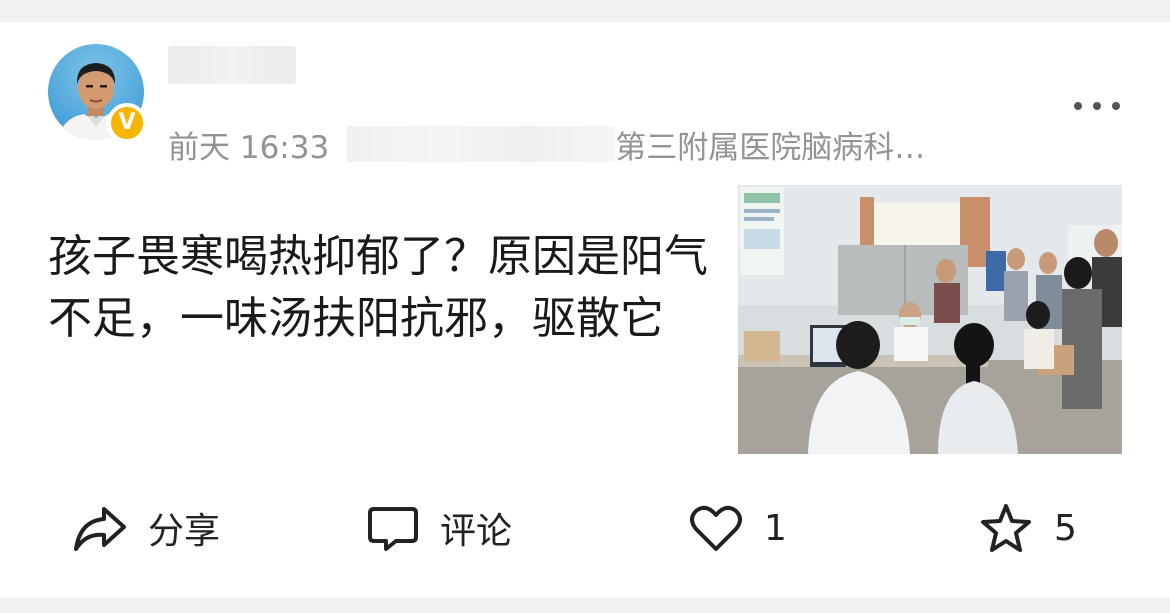 This screenshot has height=613, width=1170. What do you see at coordinates (775, 528) in the screenshot?
I see `like-count: 1` at bounding box center [775, 528].